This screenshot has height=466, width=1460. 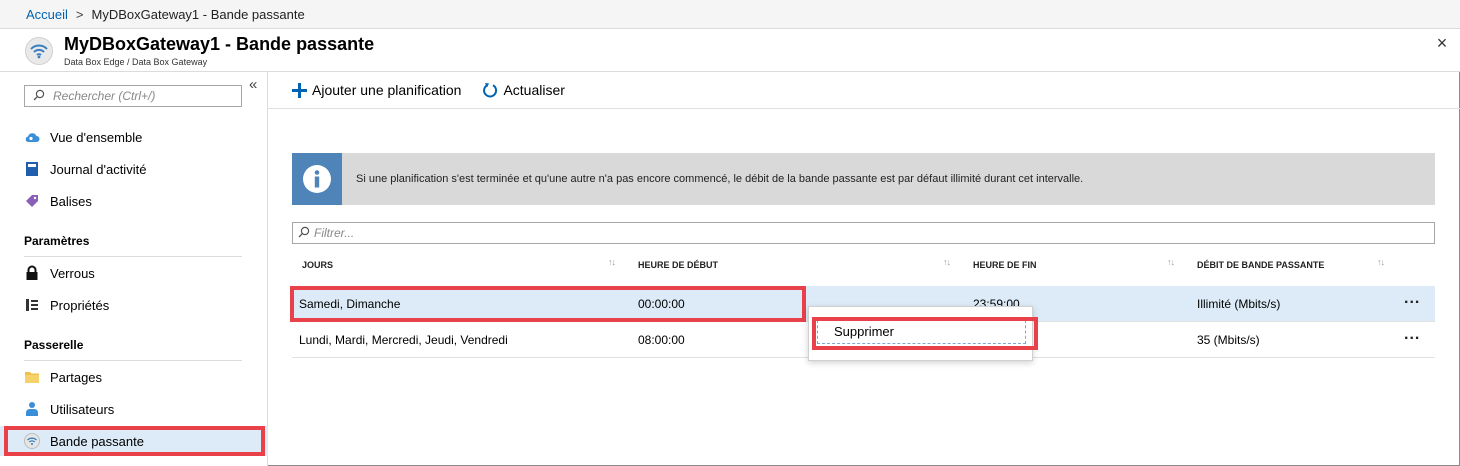 I want to click on sidebar-section-gateway: Passerelle, so click(x=54, y=345).